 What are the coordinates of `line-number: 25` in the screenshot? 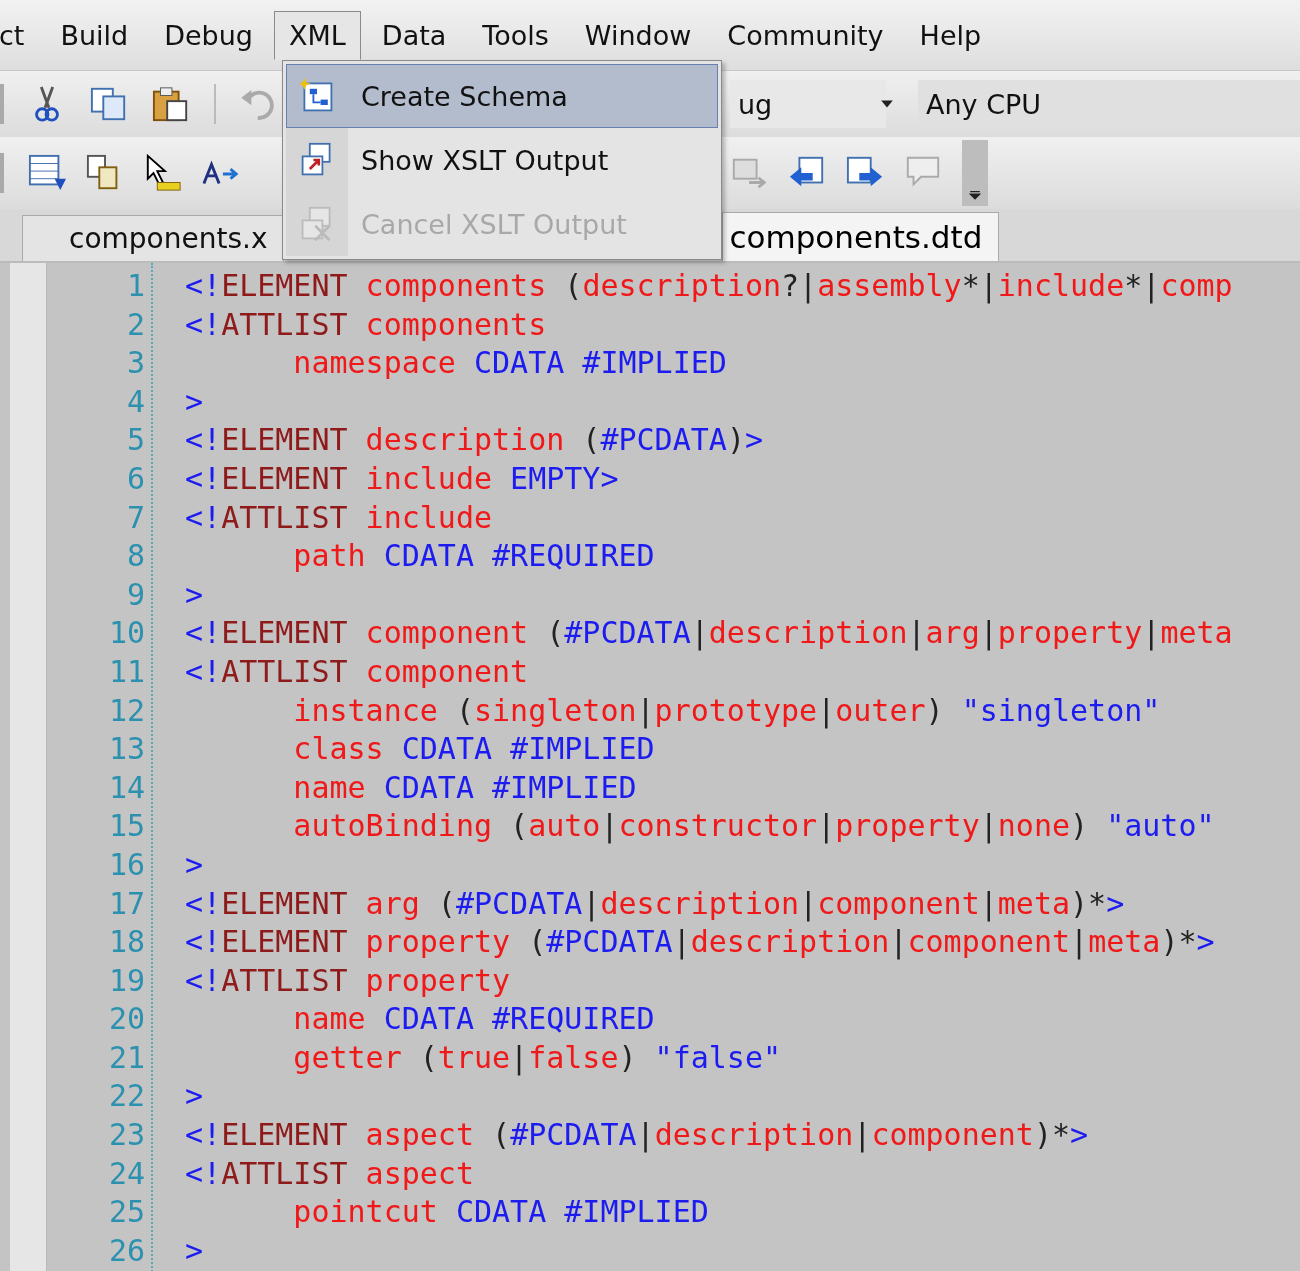 It's located at (126, 1212).